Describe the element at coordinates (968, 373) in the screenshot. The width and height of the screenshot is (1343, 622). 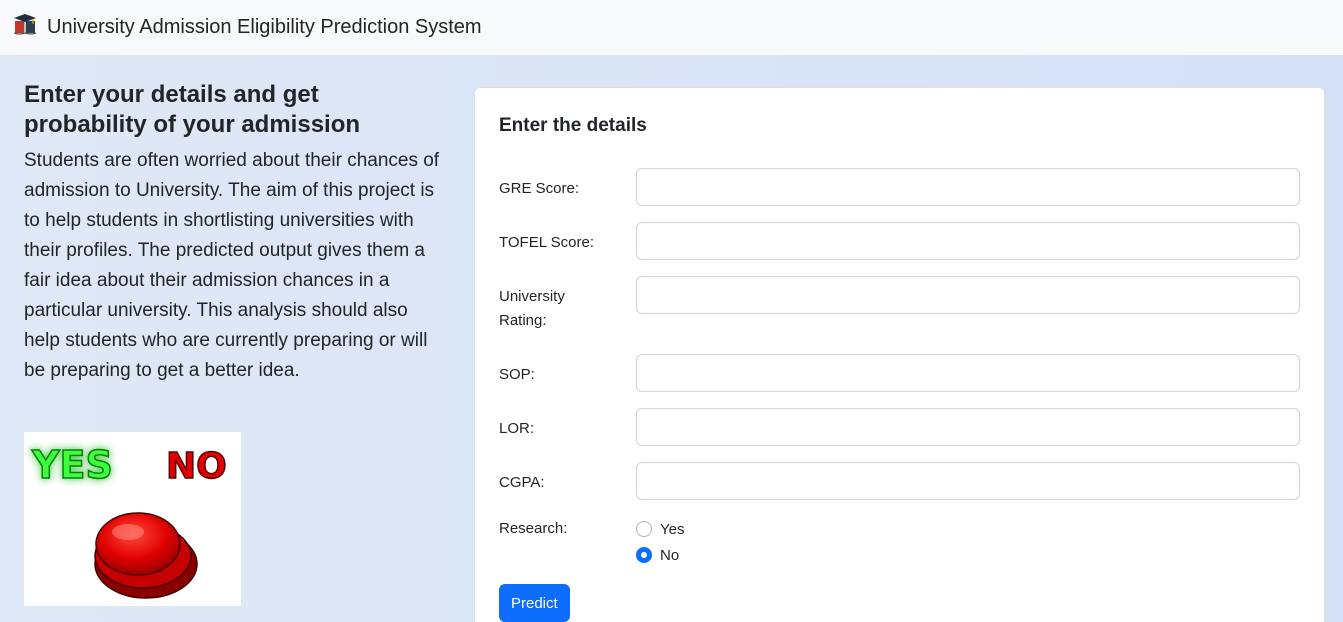
I see `sop-input` at that location.